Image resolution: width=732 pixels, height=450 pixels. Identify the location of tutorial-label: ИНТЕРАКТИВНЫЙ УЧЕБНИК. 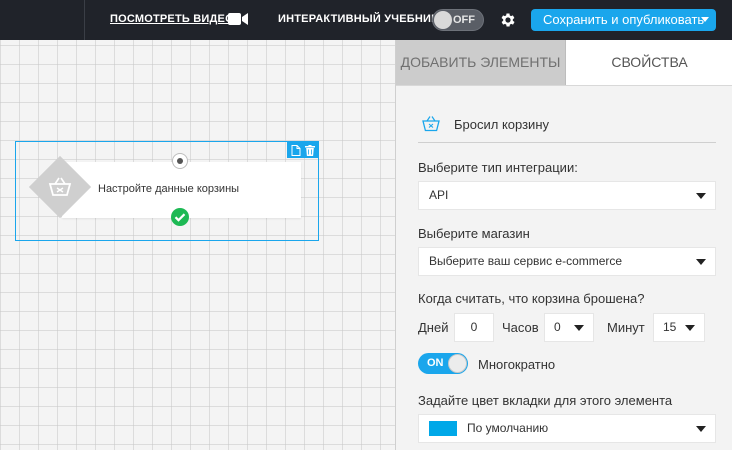
(358, 19).